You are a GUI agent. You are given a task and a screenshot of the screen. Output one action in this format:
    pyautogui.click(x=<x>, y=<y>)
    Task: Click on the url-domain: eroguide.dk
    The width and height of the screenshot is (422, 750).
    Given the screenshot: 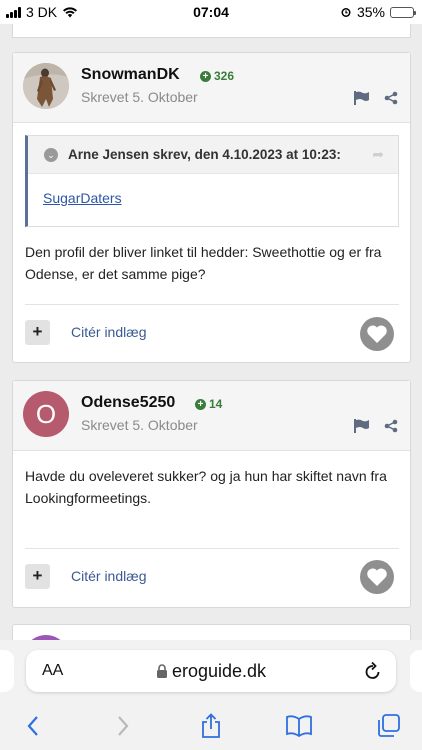 What is the action you would take?
    pyautogui.click(x=211, y=671)
    